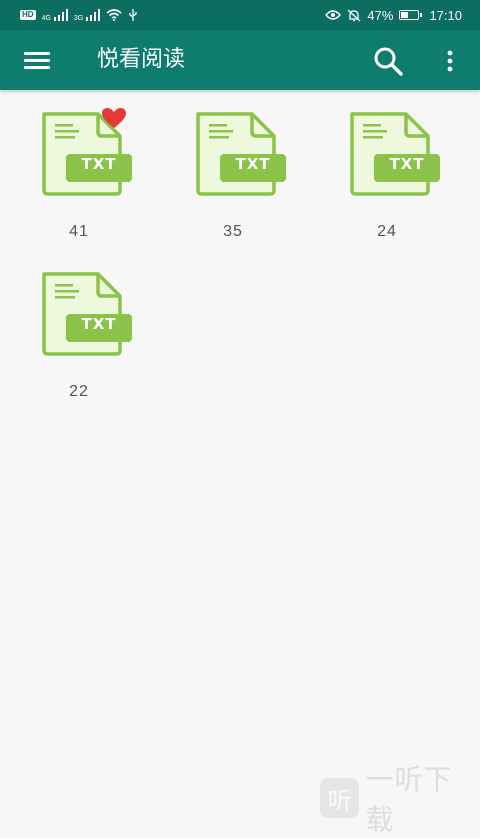  Describe the element at coordinates (380, 15) in the screenshot. I see `battery-percent: 47%` at that location.